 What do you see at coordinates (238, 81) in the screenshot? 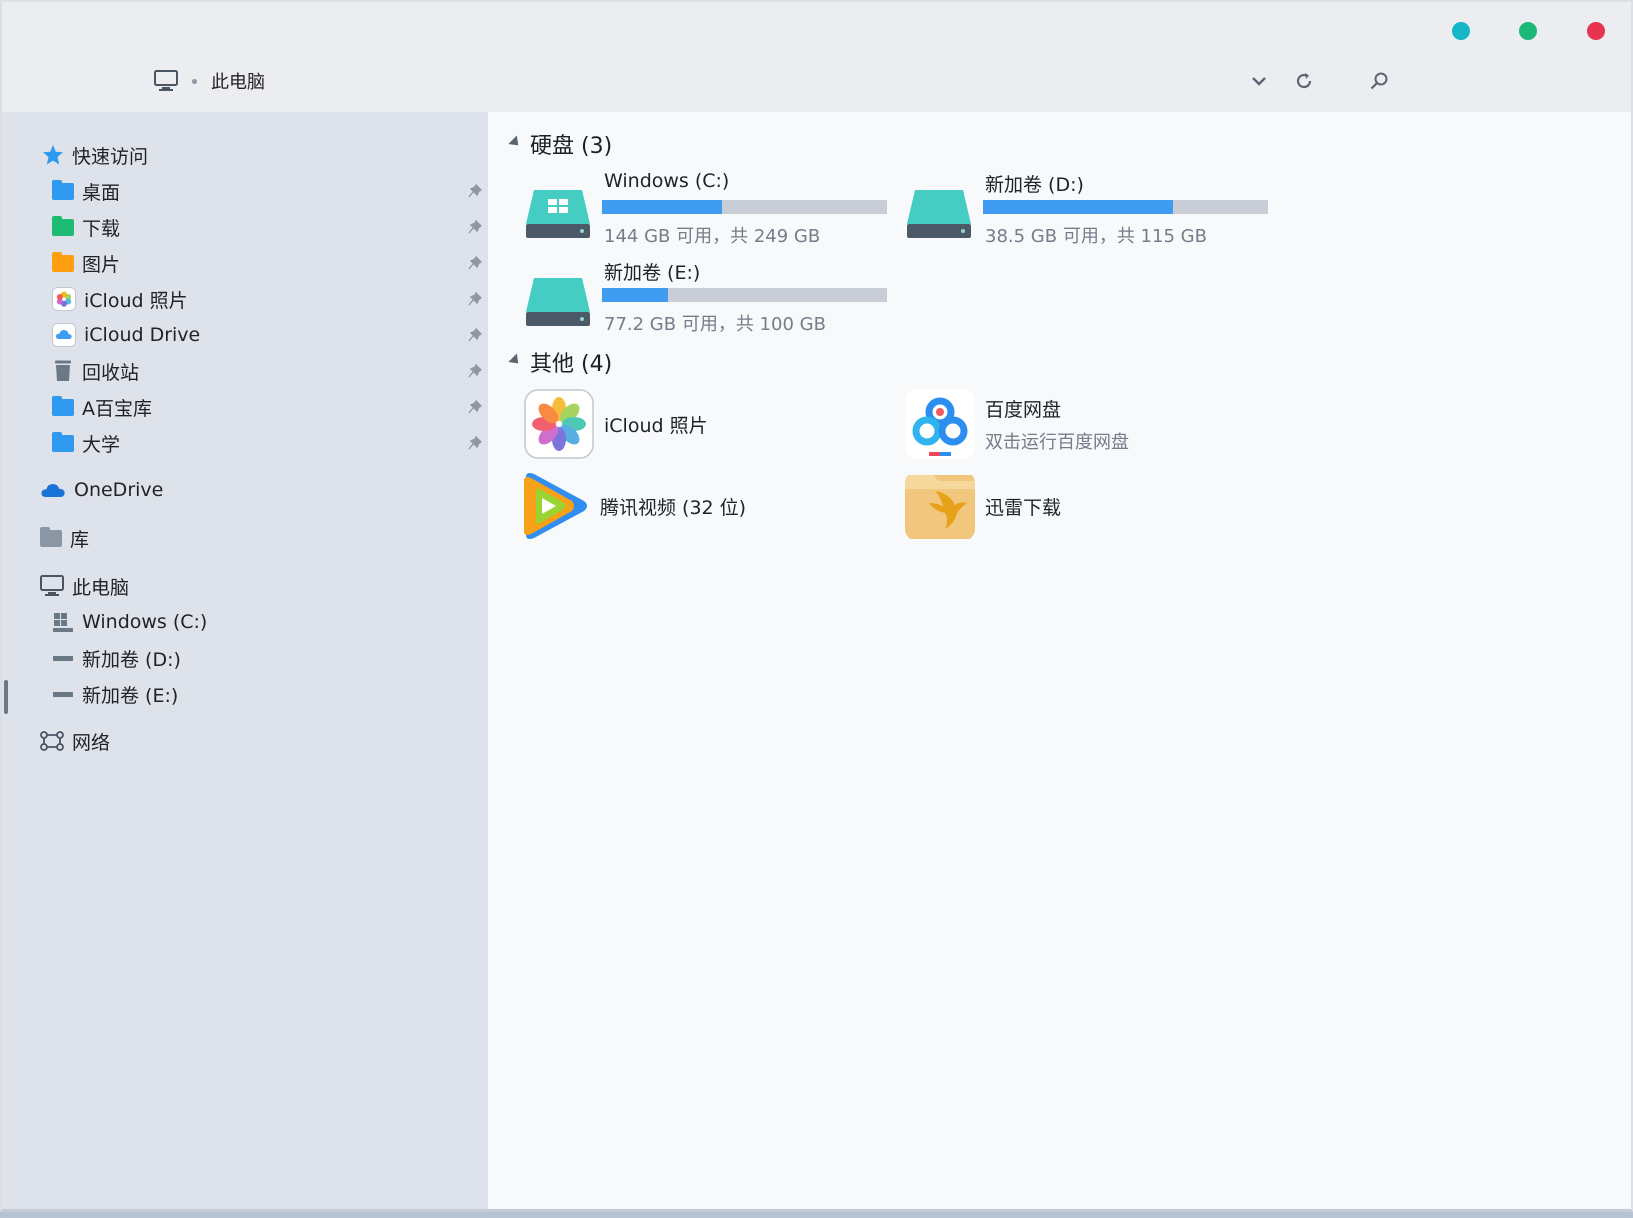
I see `breadcrumb-location: 此电脑` at bounding box center [238, 81].